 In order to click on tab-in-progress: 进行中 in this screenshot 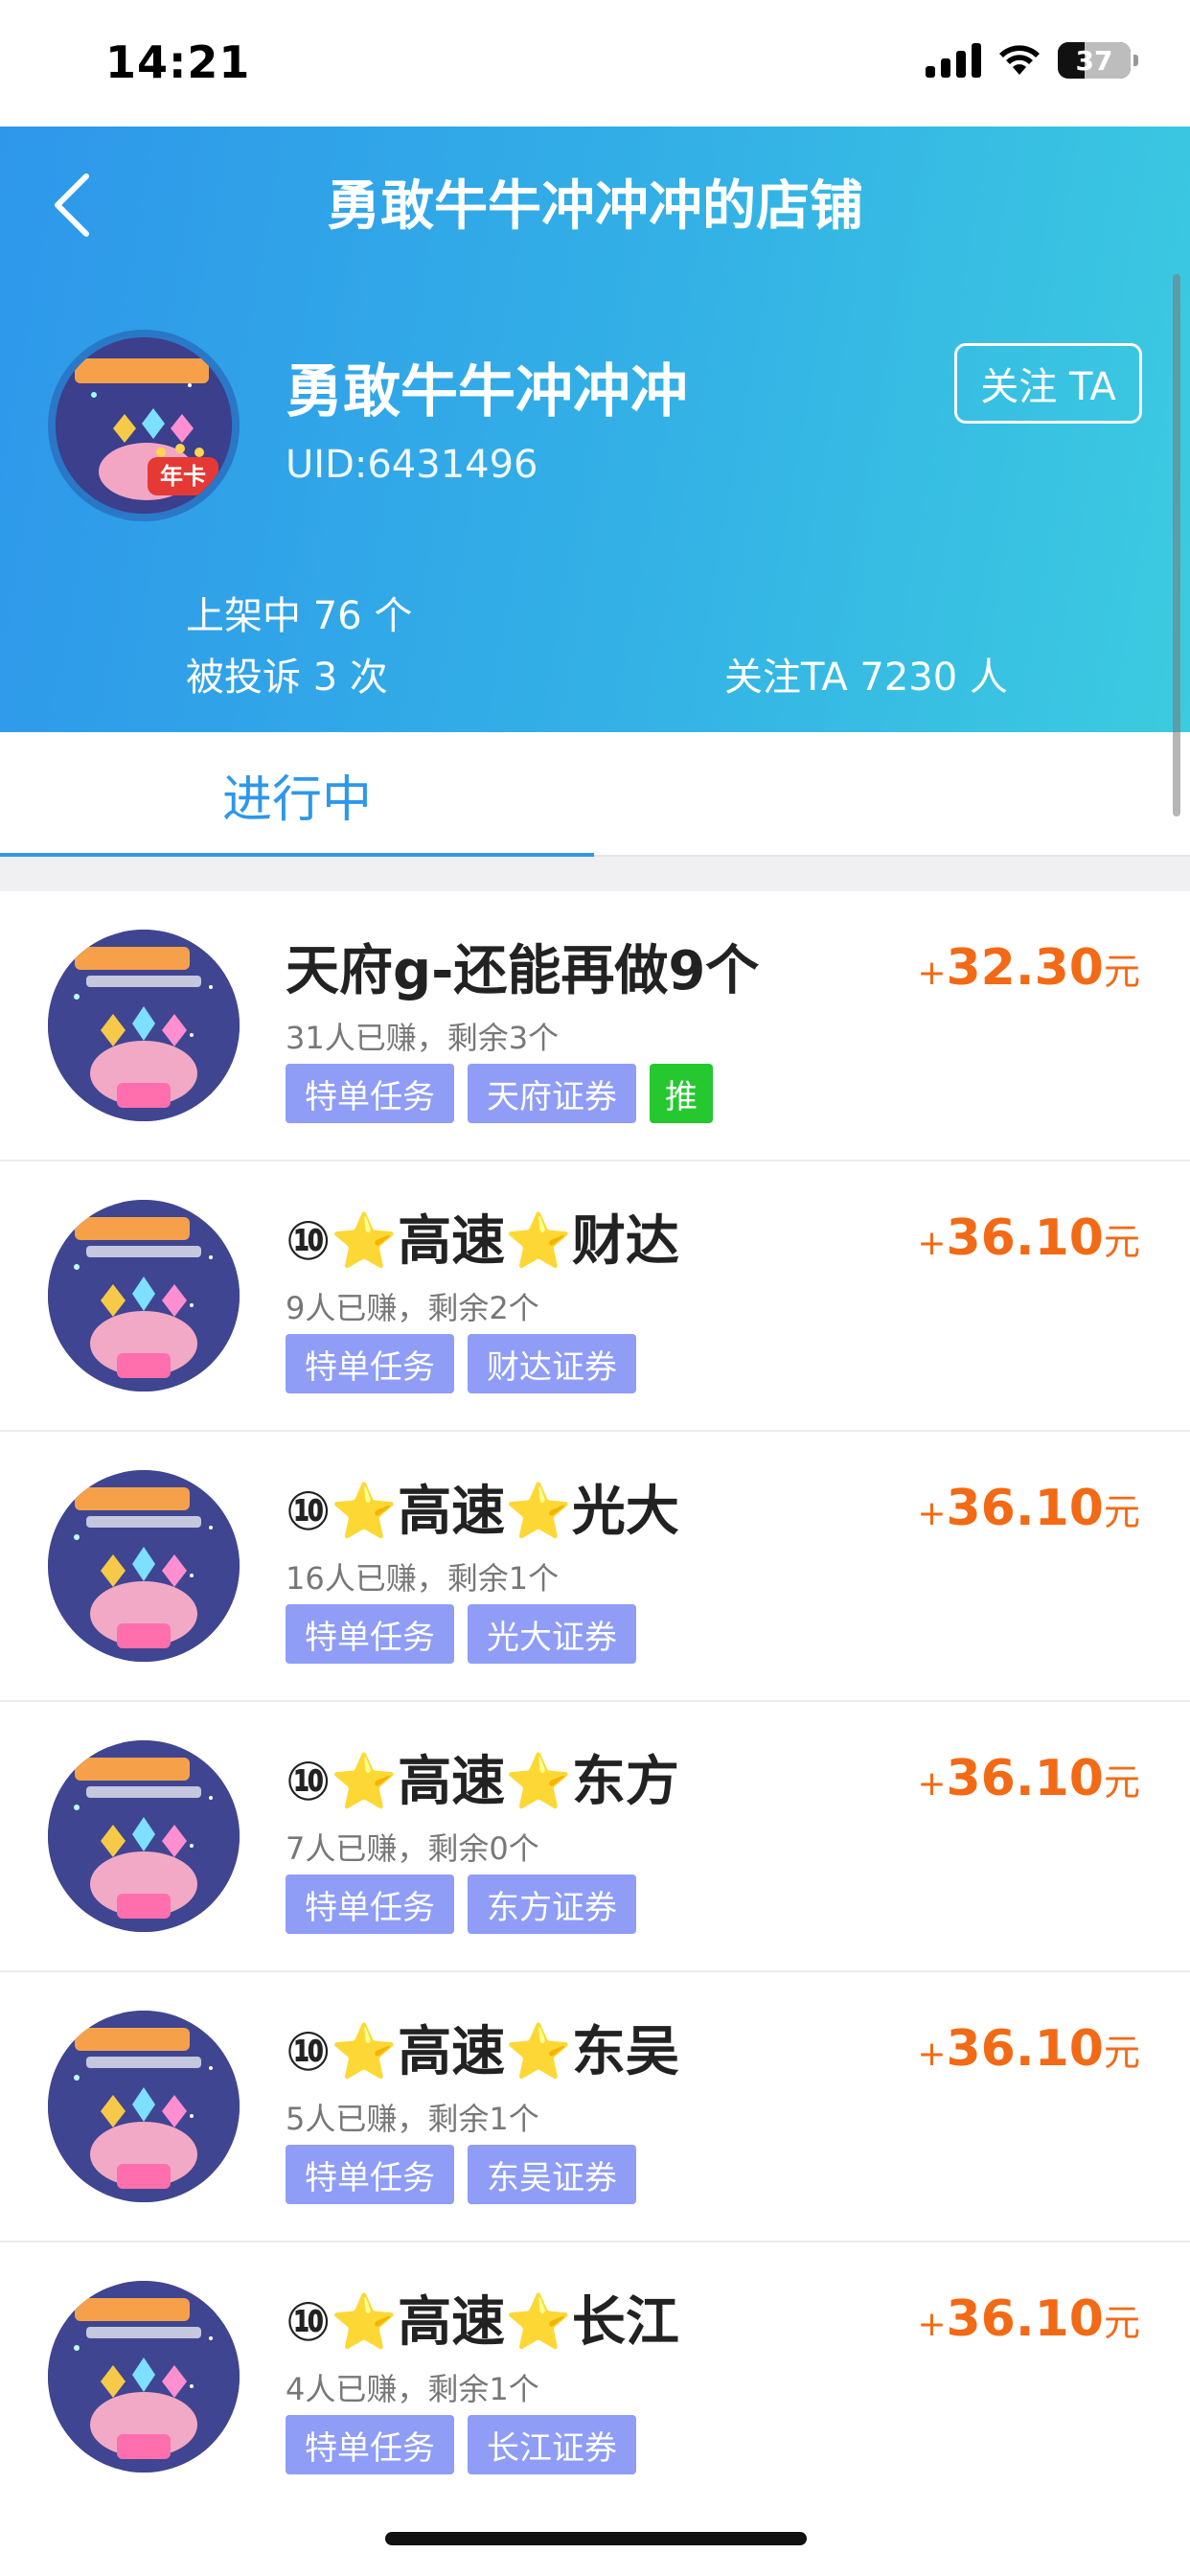, I will do `click(297, 794)`.